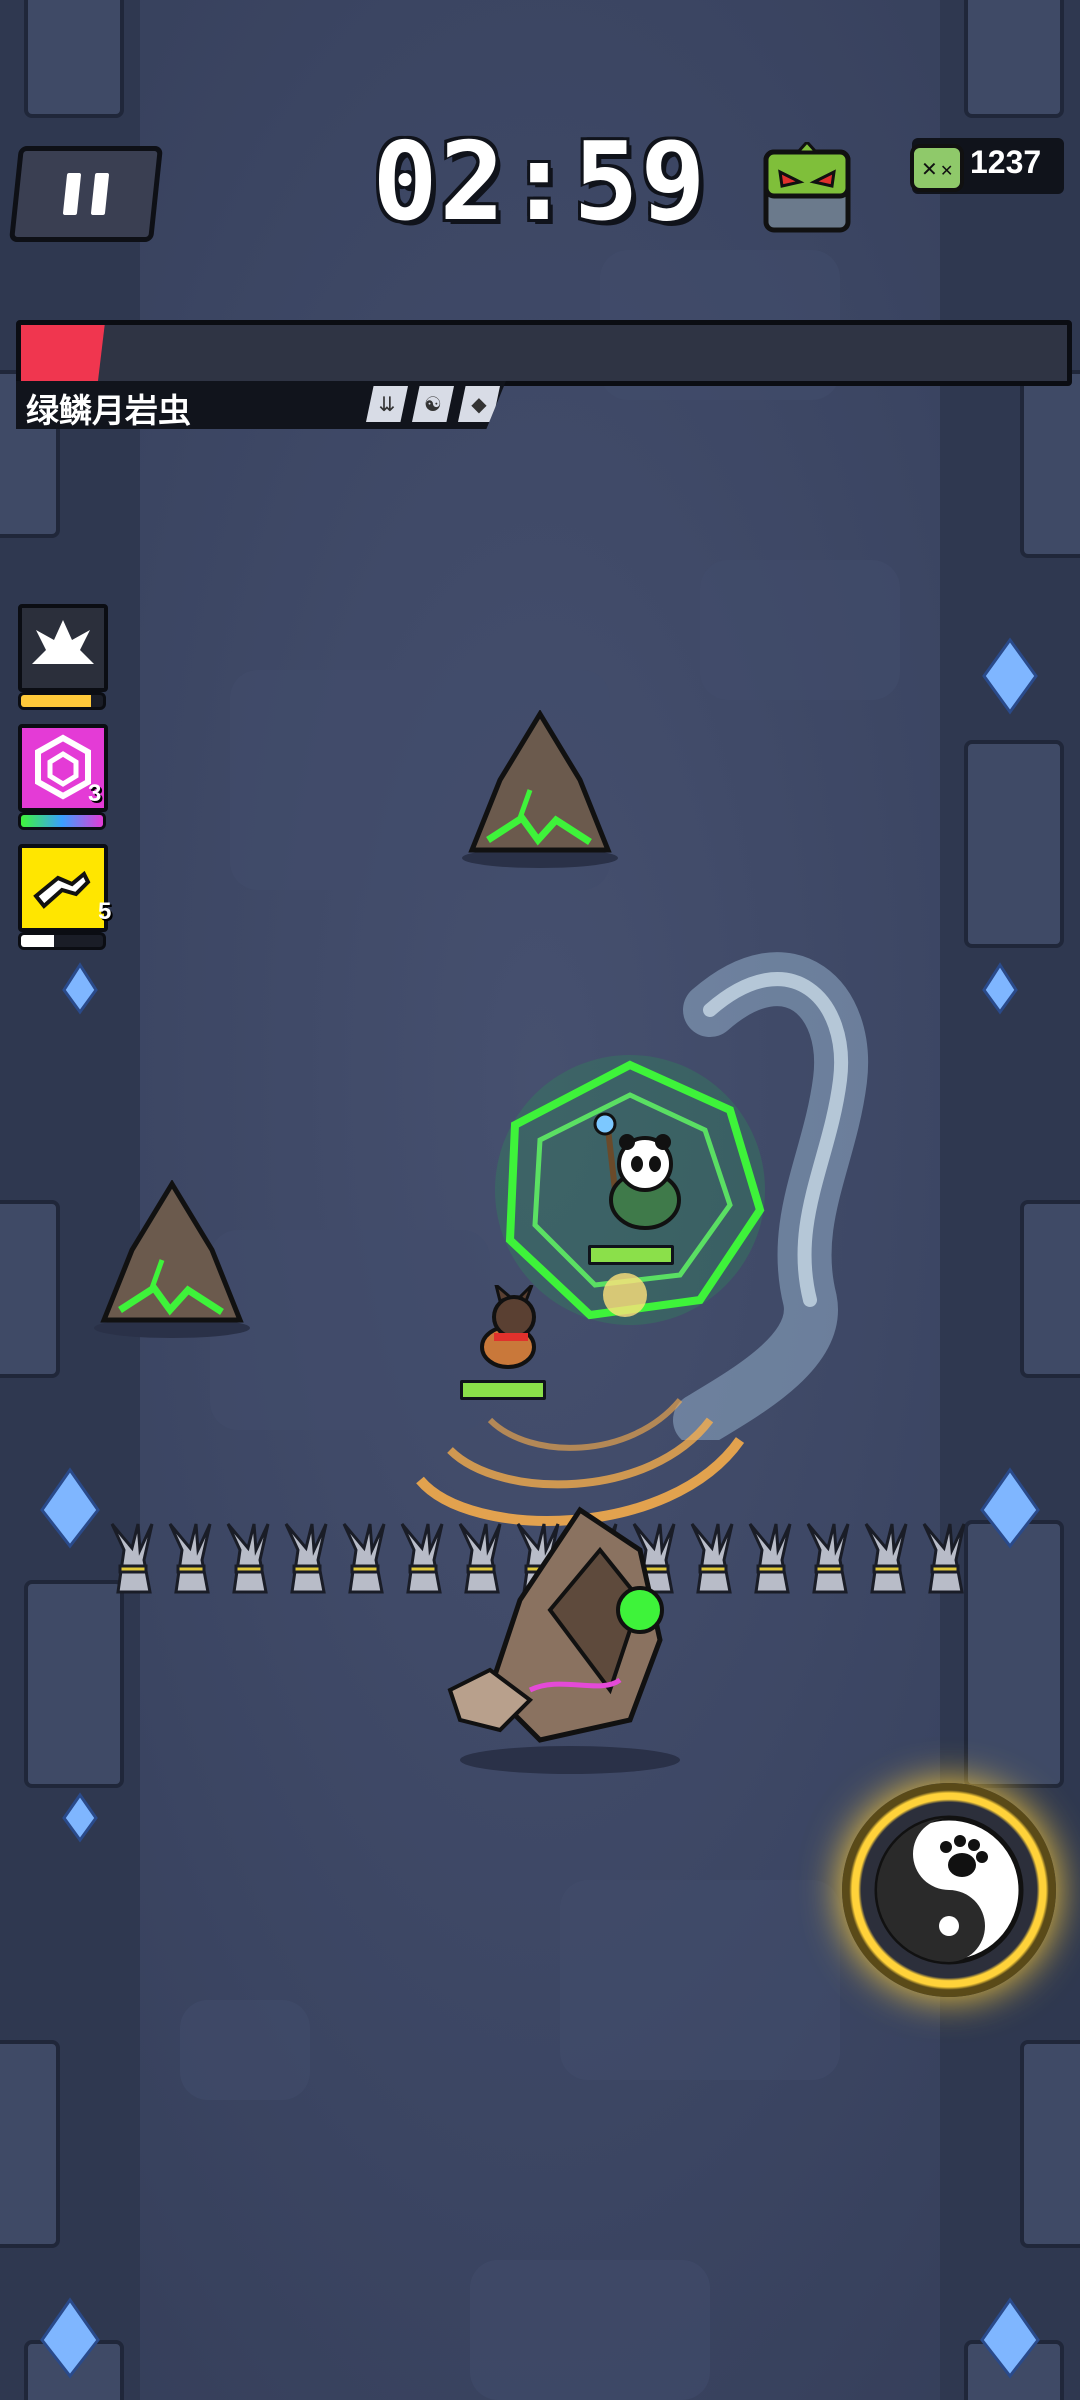 The image size is (1080, 2400). Describe the element at coordinates (62, 889) in the screenshot. I see `sprint-icon` at that location.